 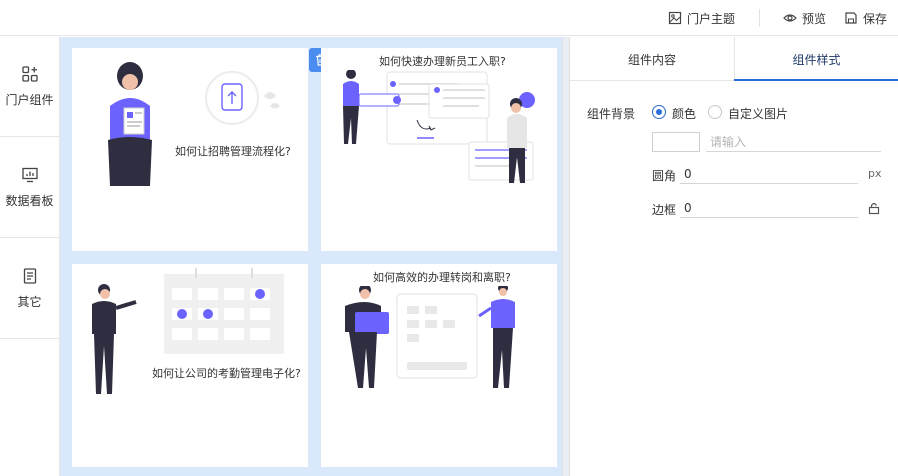 What do you see at coordinates (29, 302) in the screenshot?
I see `sidebar-item-label: 其它` at bounding box center [29, 302].